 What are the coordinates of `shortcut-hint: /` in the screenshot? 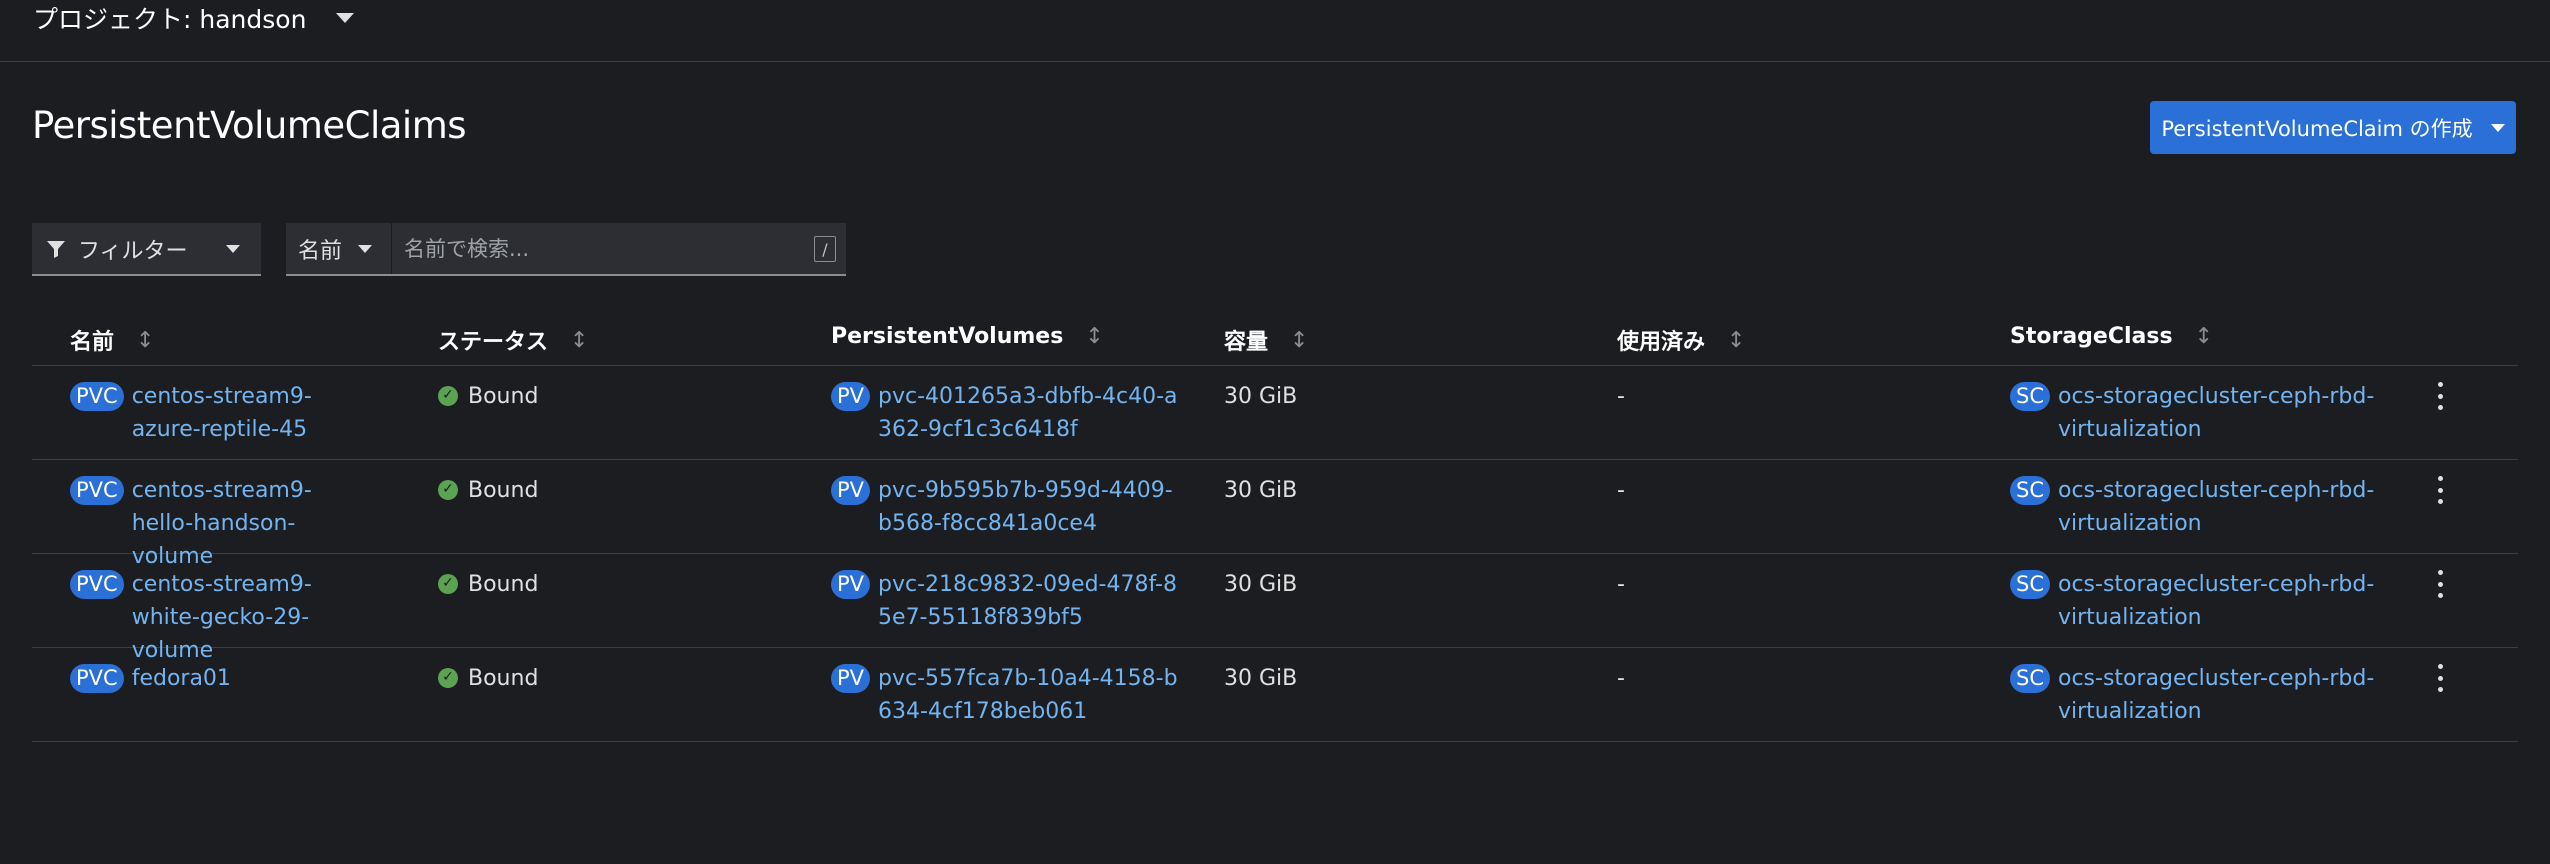 It's located at (825, 249).